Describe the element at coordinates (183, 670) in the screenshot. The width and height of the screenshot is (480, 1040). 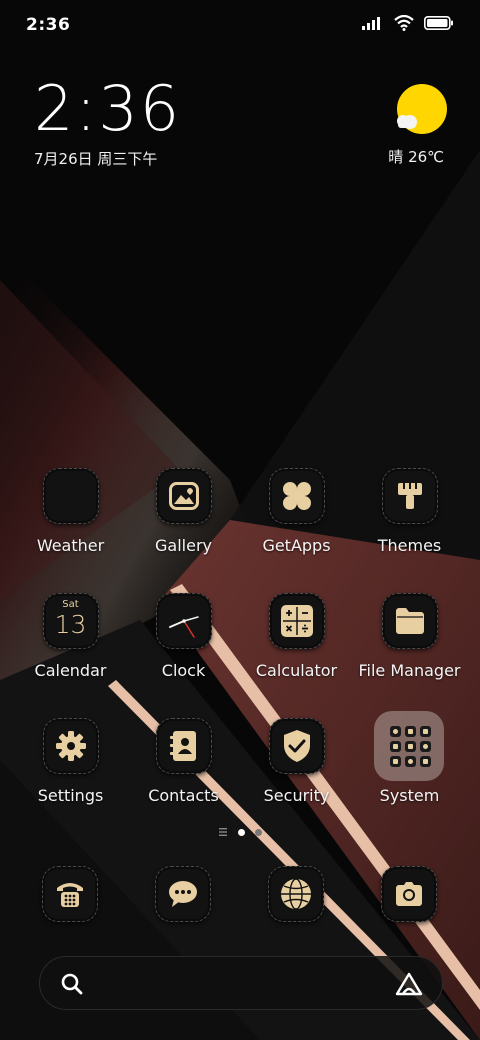
I see `app-label: Clock` at that location.